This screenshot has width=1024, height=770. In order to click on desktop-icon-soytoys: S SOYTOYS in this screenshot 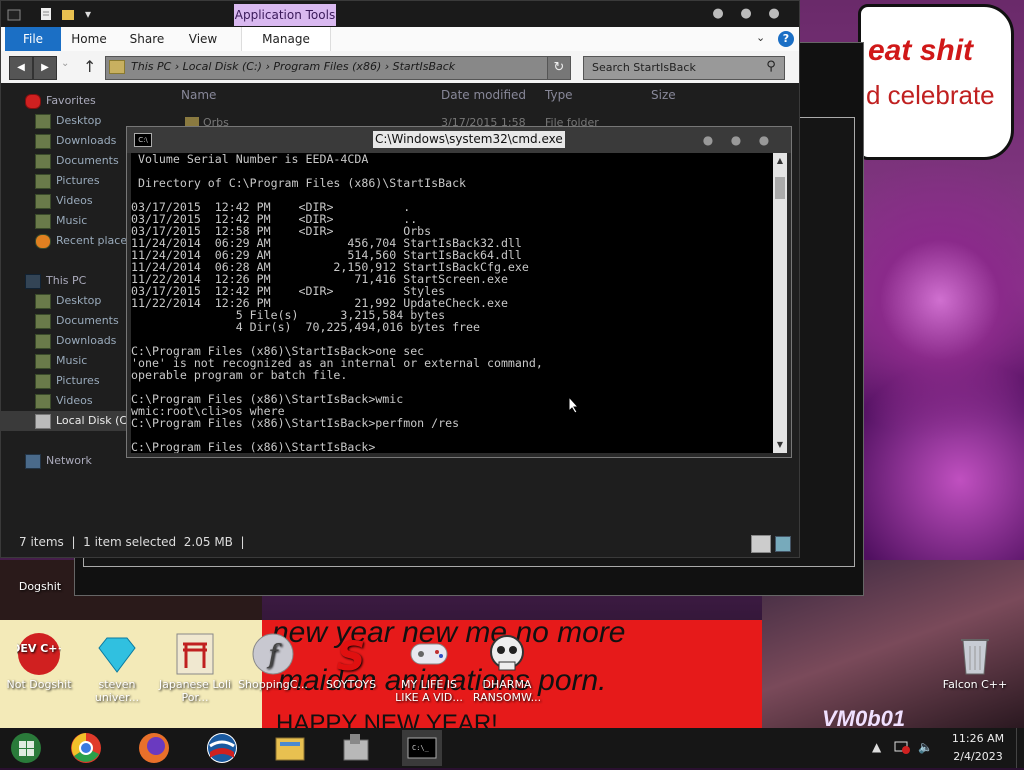, I will do `click(351, 661)`.